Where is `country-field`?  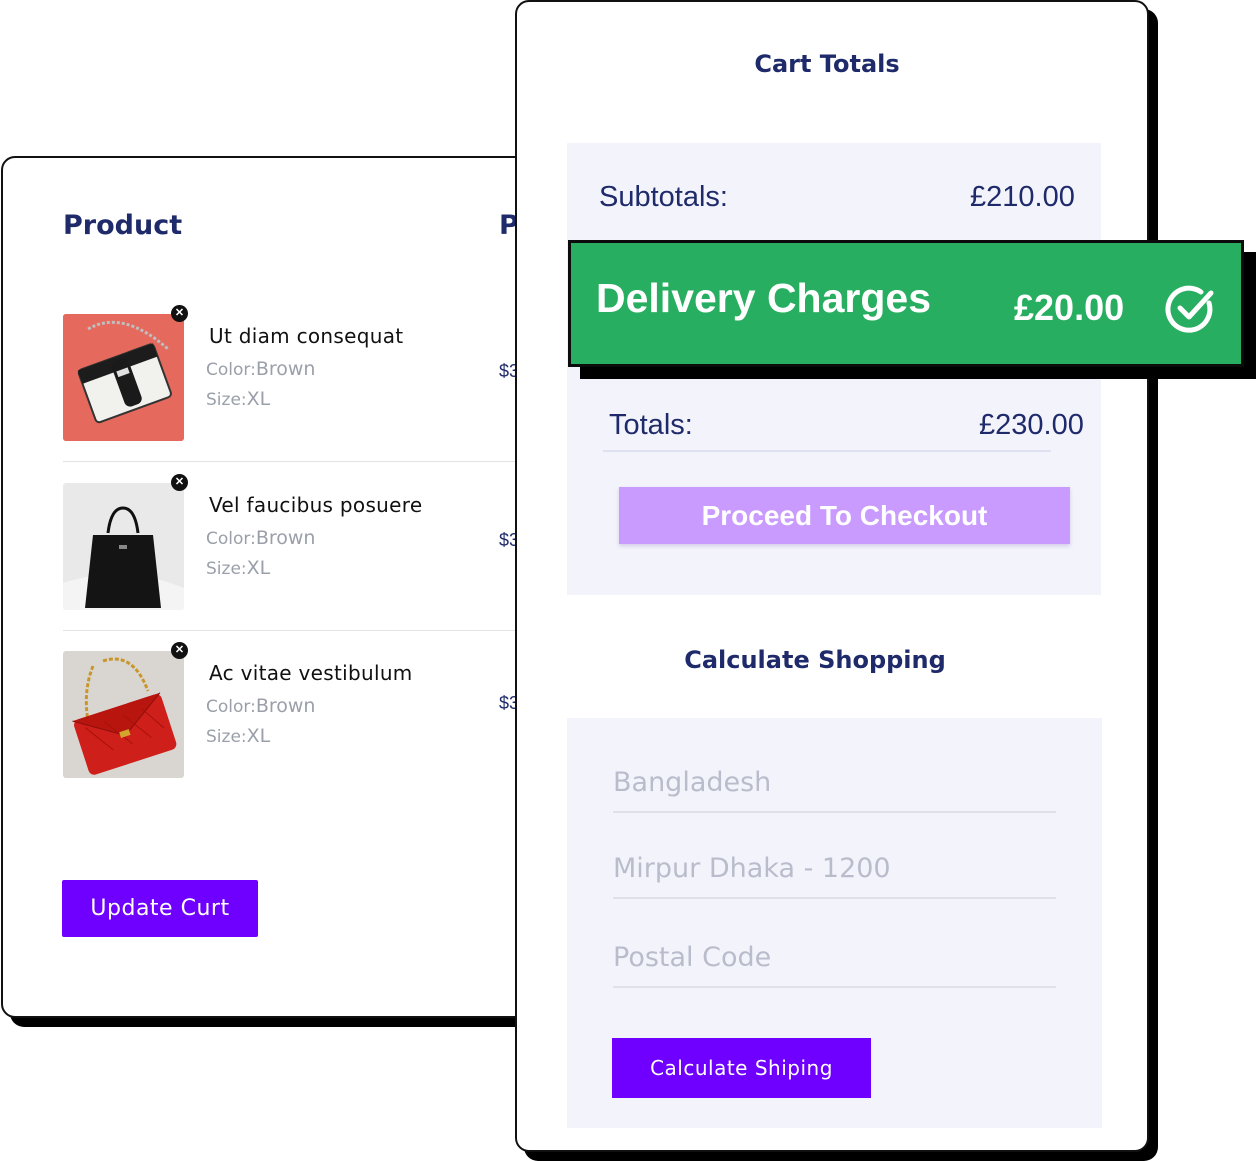 country-field is located at coordinates (834, 783).